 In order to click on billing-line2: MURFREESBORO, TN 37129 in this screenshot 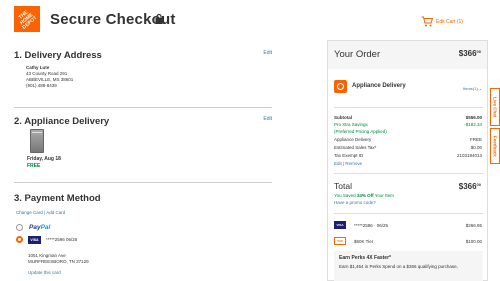, I will do `click(58, 261)`.